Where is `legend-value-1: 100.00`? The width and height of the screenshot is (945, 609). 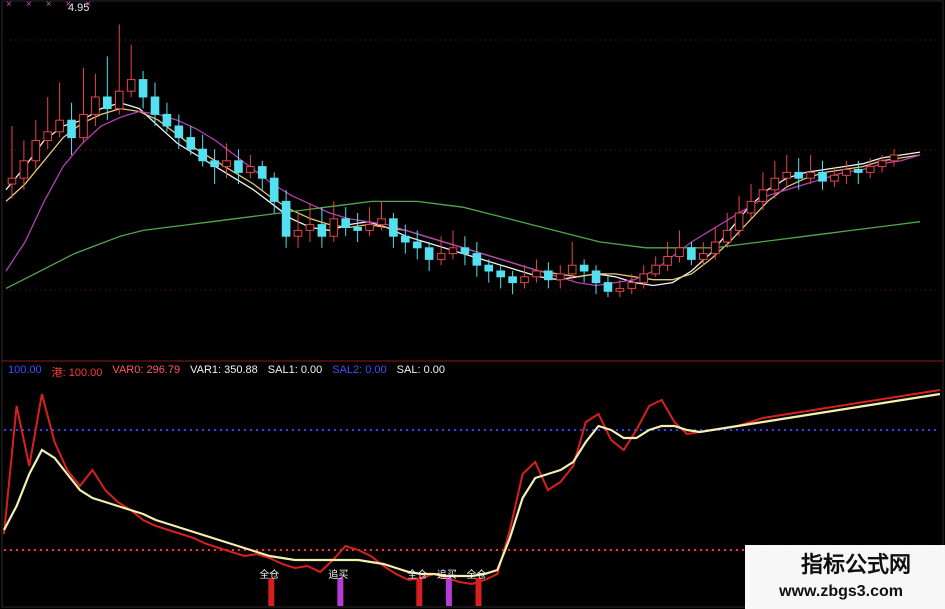 legend-value-1: 100.00 is located at coordinates (25, 370).